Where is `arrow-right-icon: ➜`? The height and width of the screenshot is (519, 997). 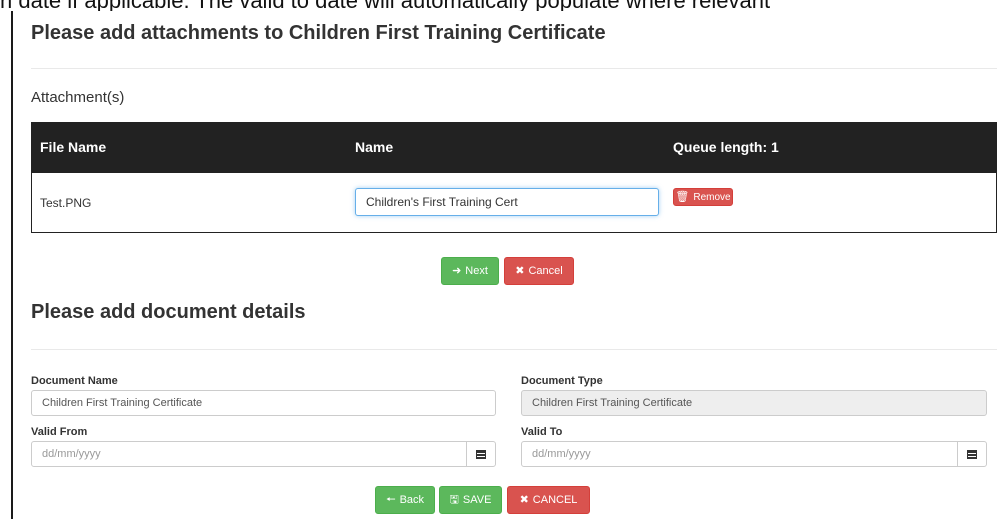
arrow-right-icon: ➜ is located at coordinates (457, 270).